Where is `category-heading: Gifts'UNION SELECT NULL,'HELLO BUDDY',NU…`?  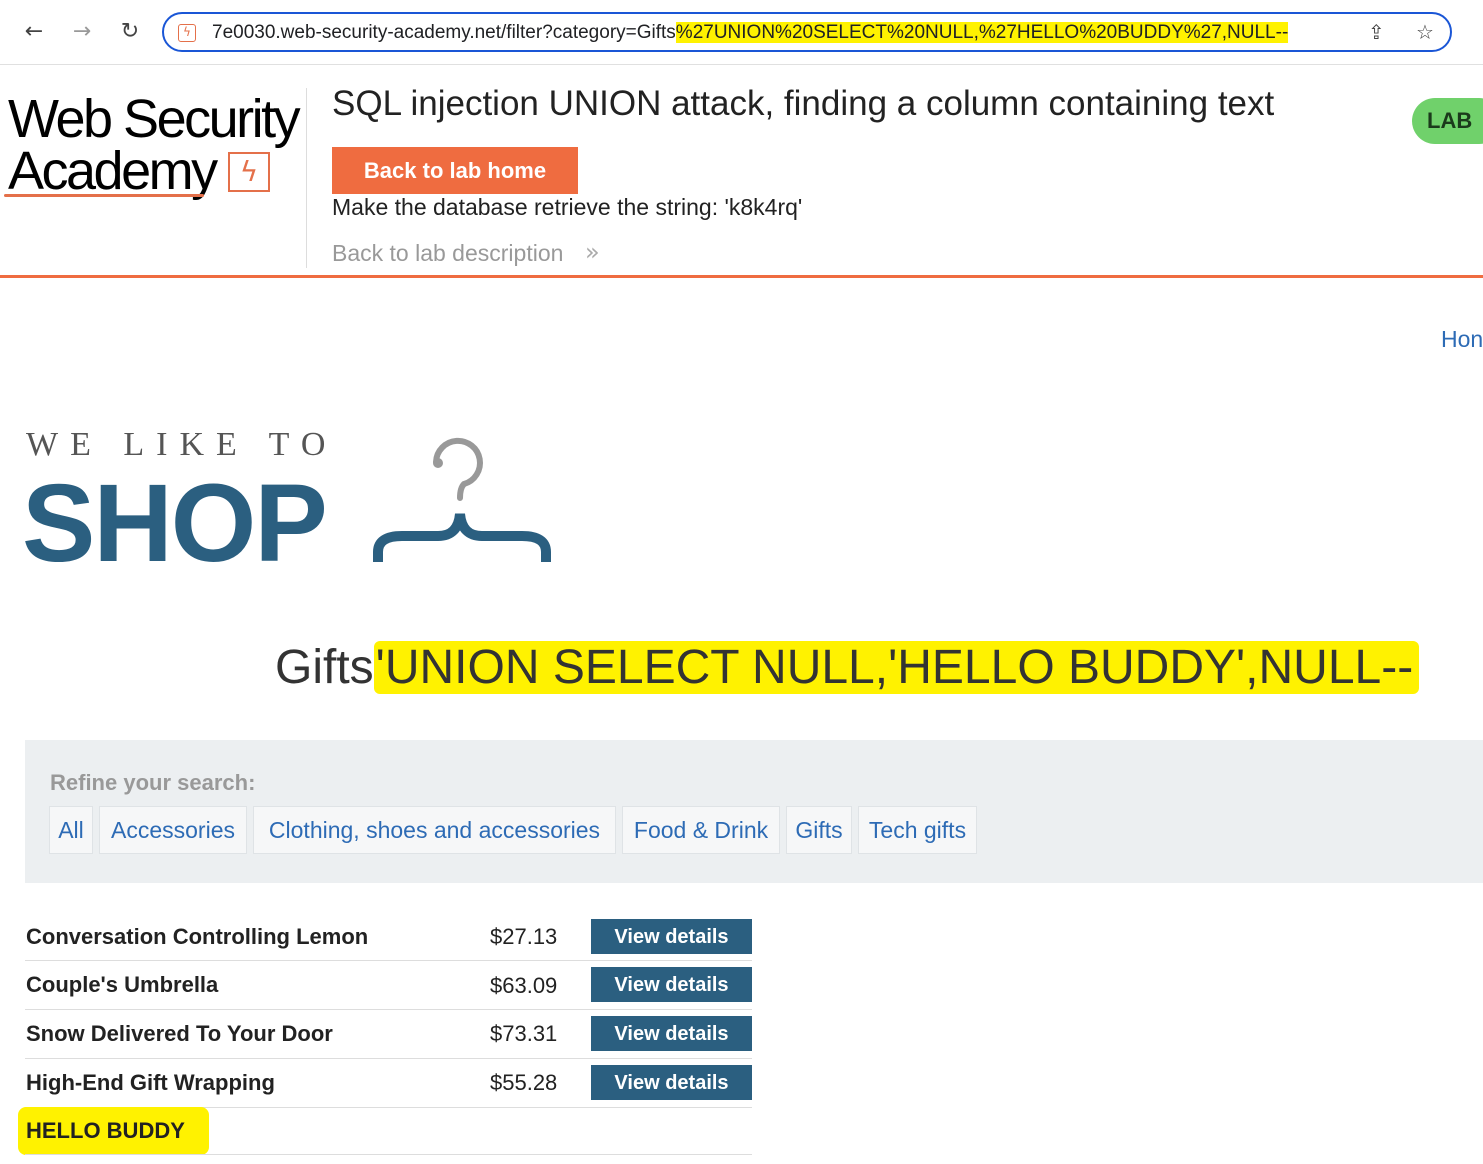
category-heading: Gifts'UNION SELECT NULL,'HELLO BUDDY',NU… is located at coordinates (847, 667).